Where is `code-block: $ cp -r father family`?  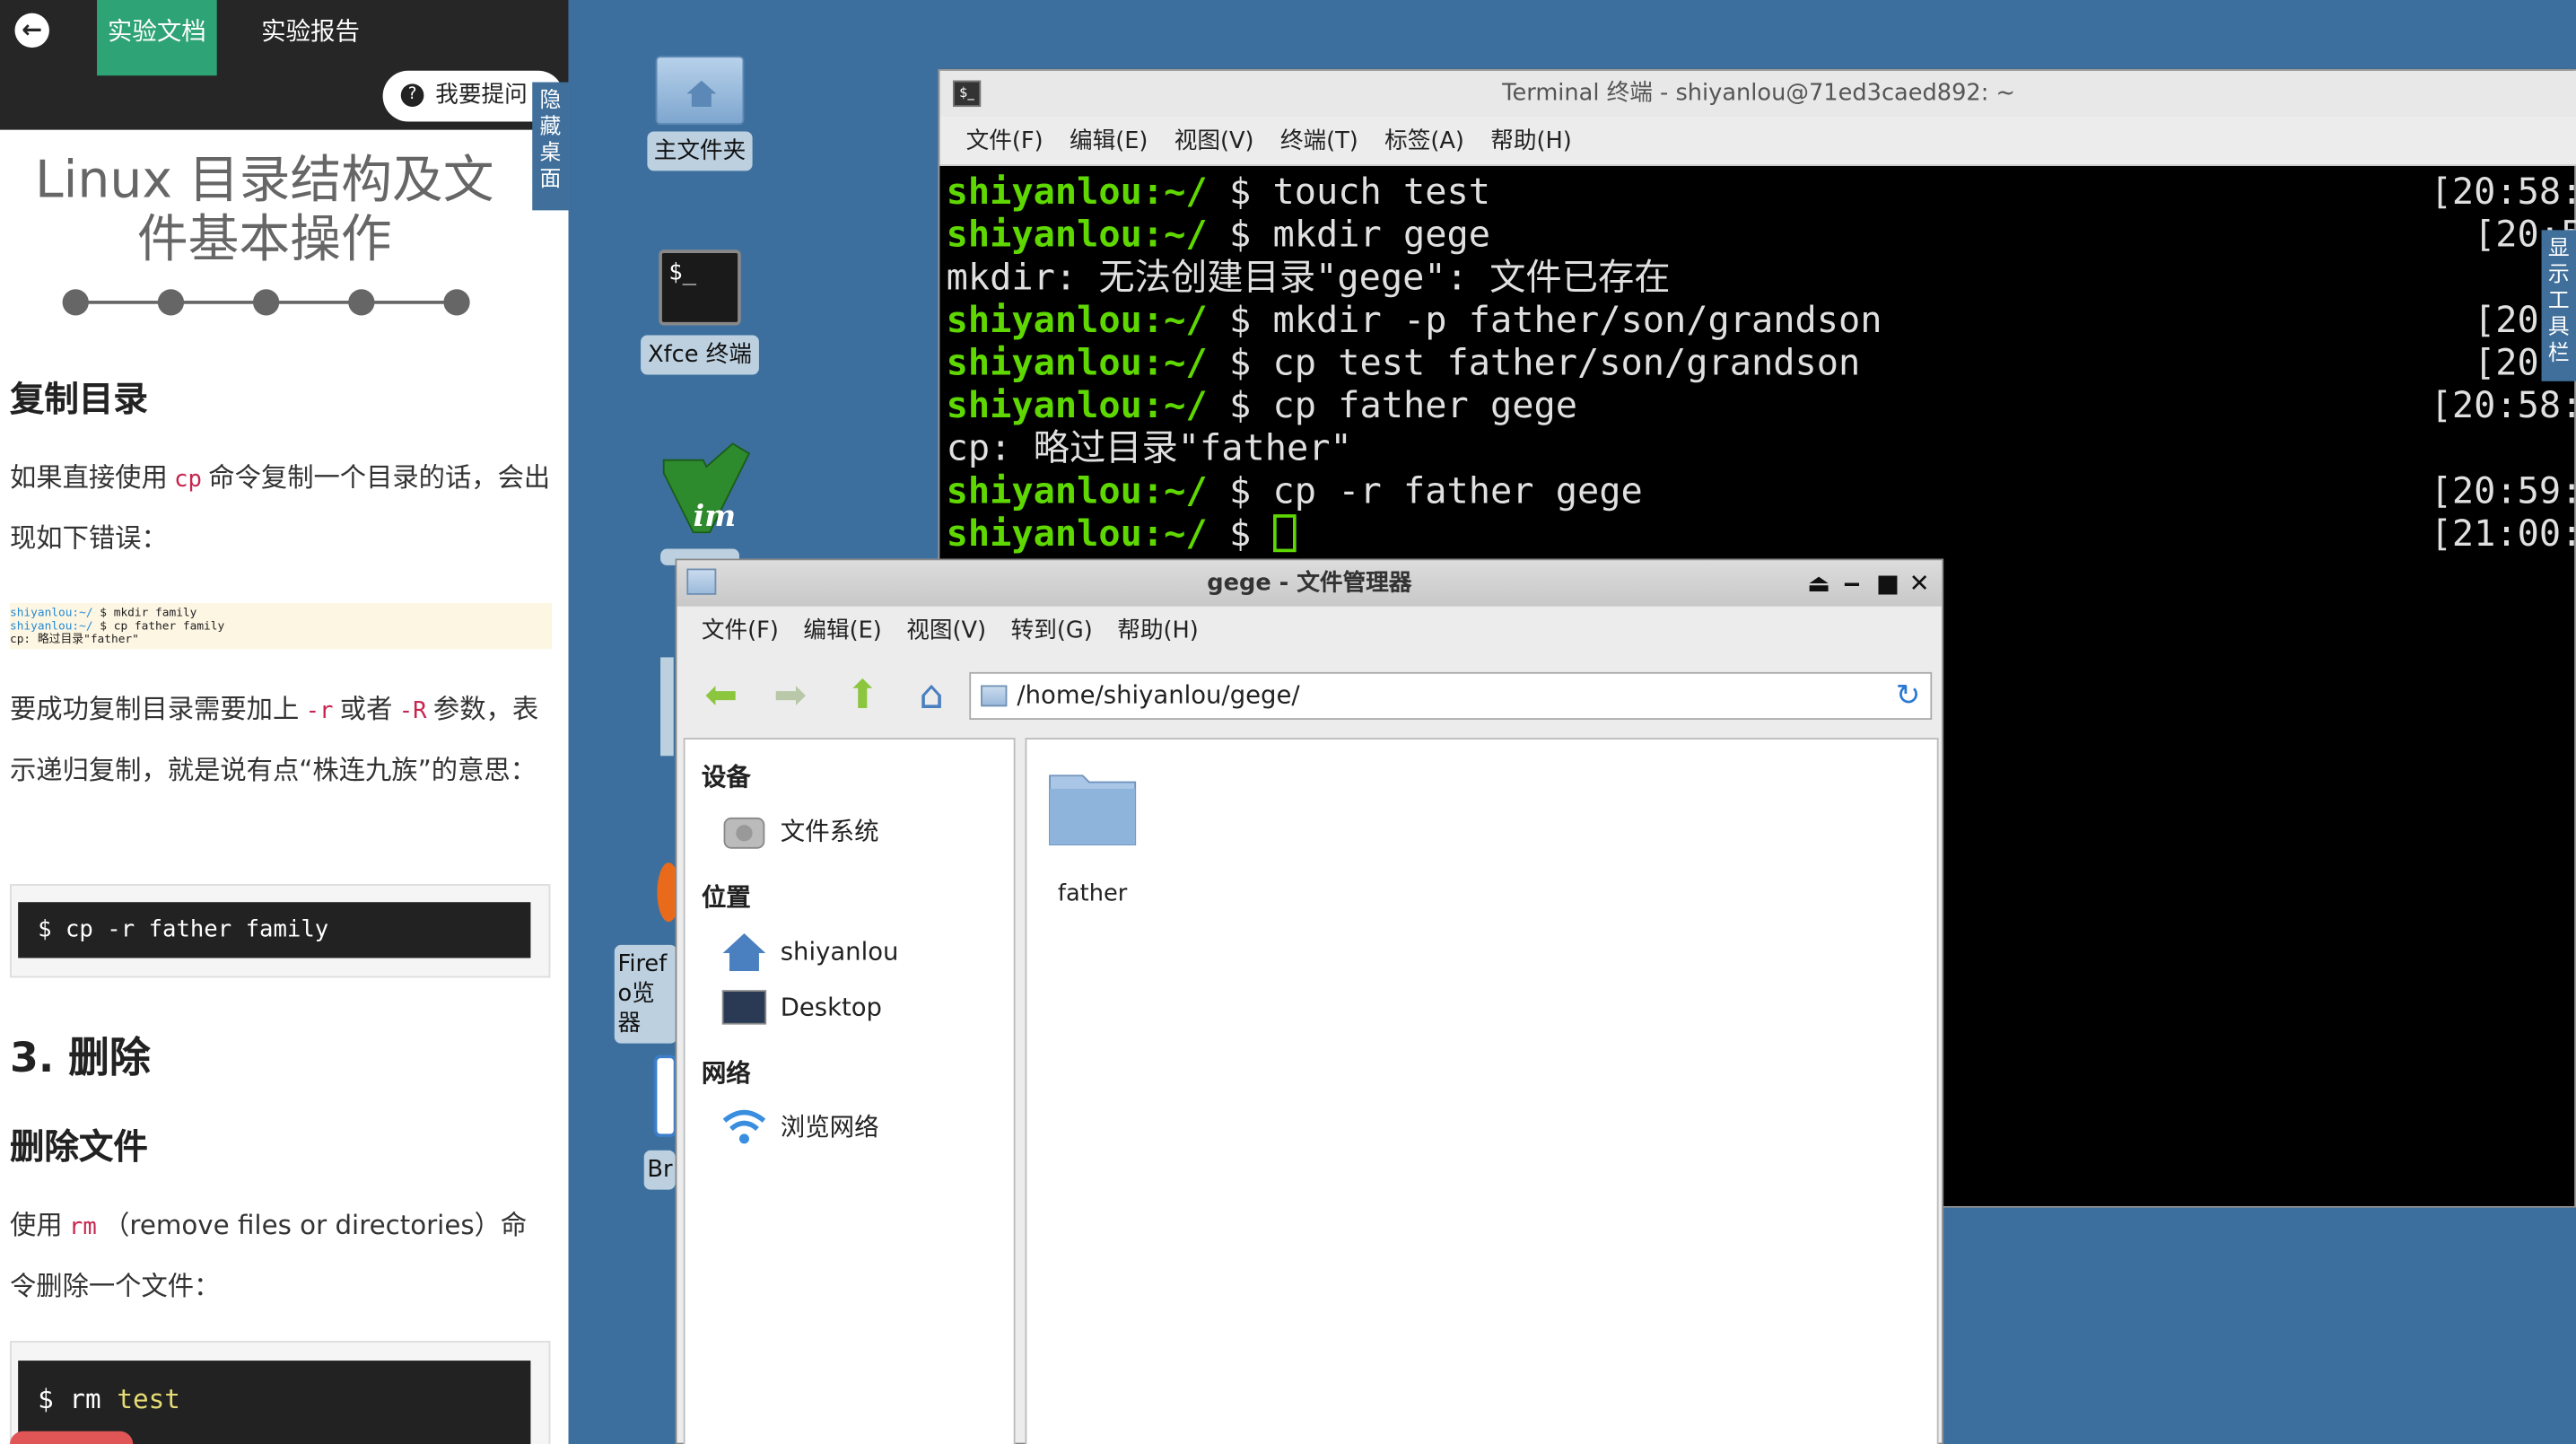 code-block: $ cp -r father family is located at coordinates (275, 930).